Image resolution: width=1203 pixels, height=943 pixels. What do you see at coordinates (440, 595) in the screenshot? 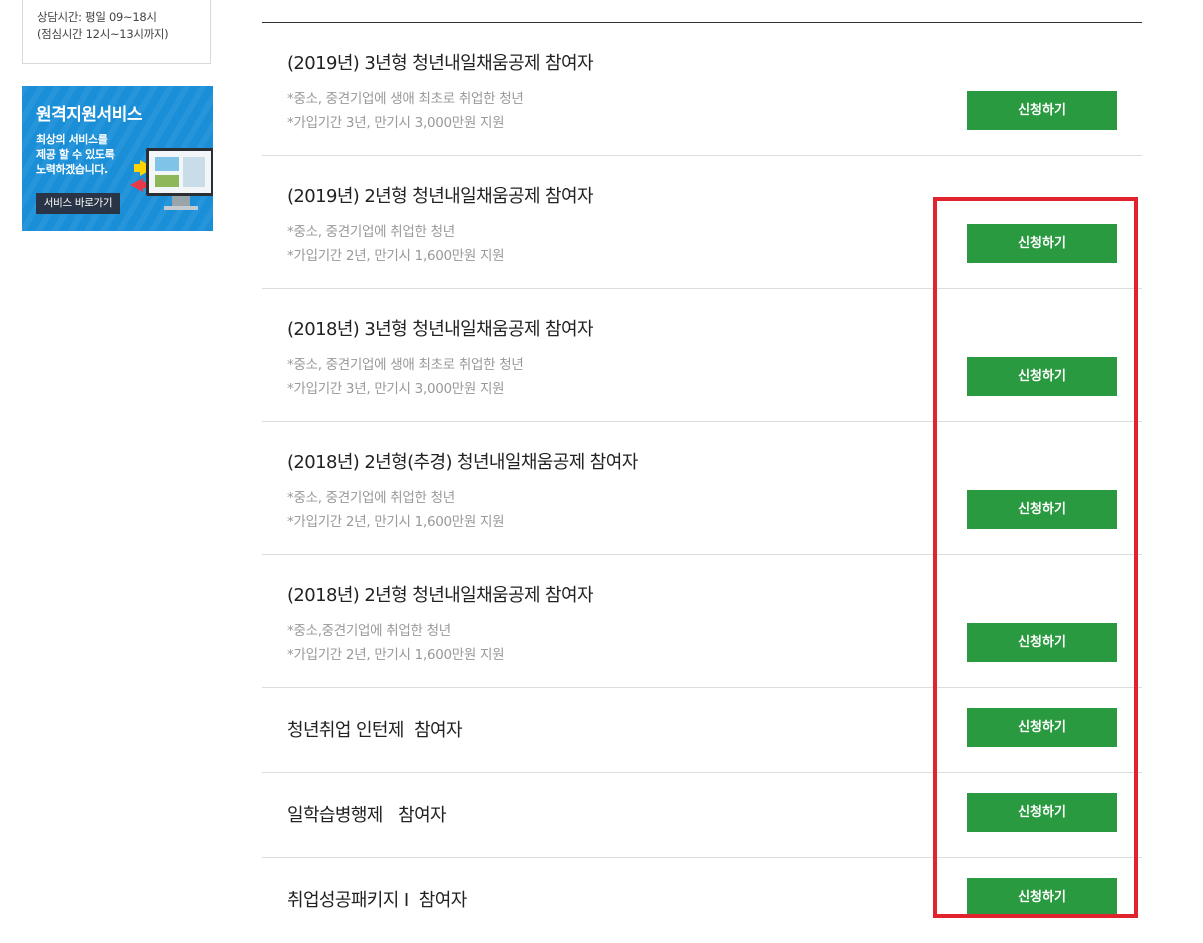
I see `program-title: (2018년) 2년형 청년내일채움공제 참여자` at bounding box center [440, 595].